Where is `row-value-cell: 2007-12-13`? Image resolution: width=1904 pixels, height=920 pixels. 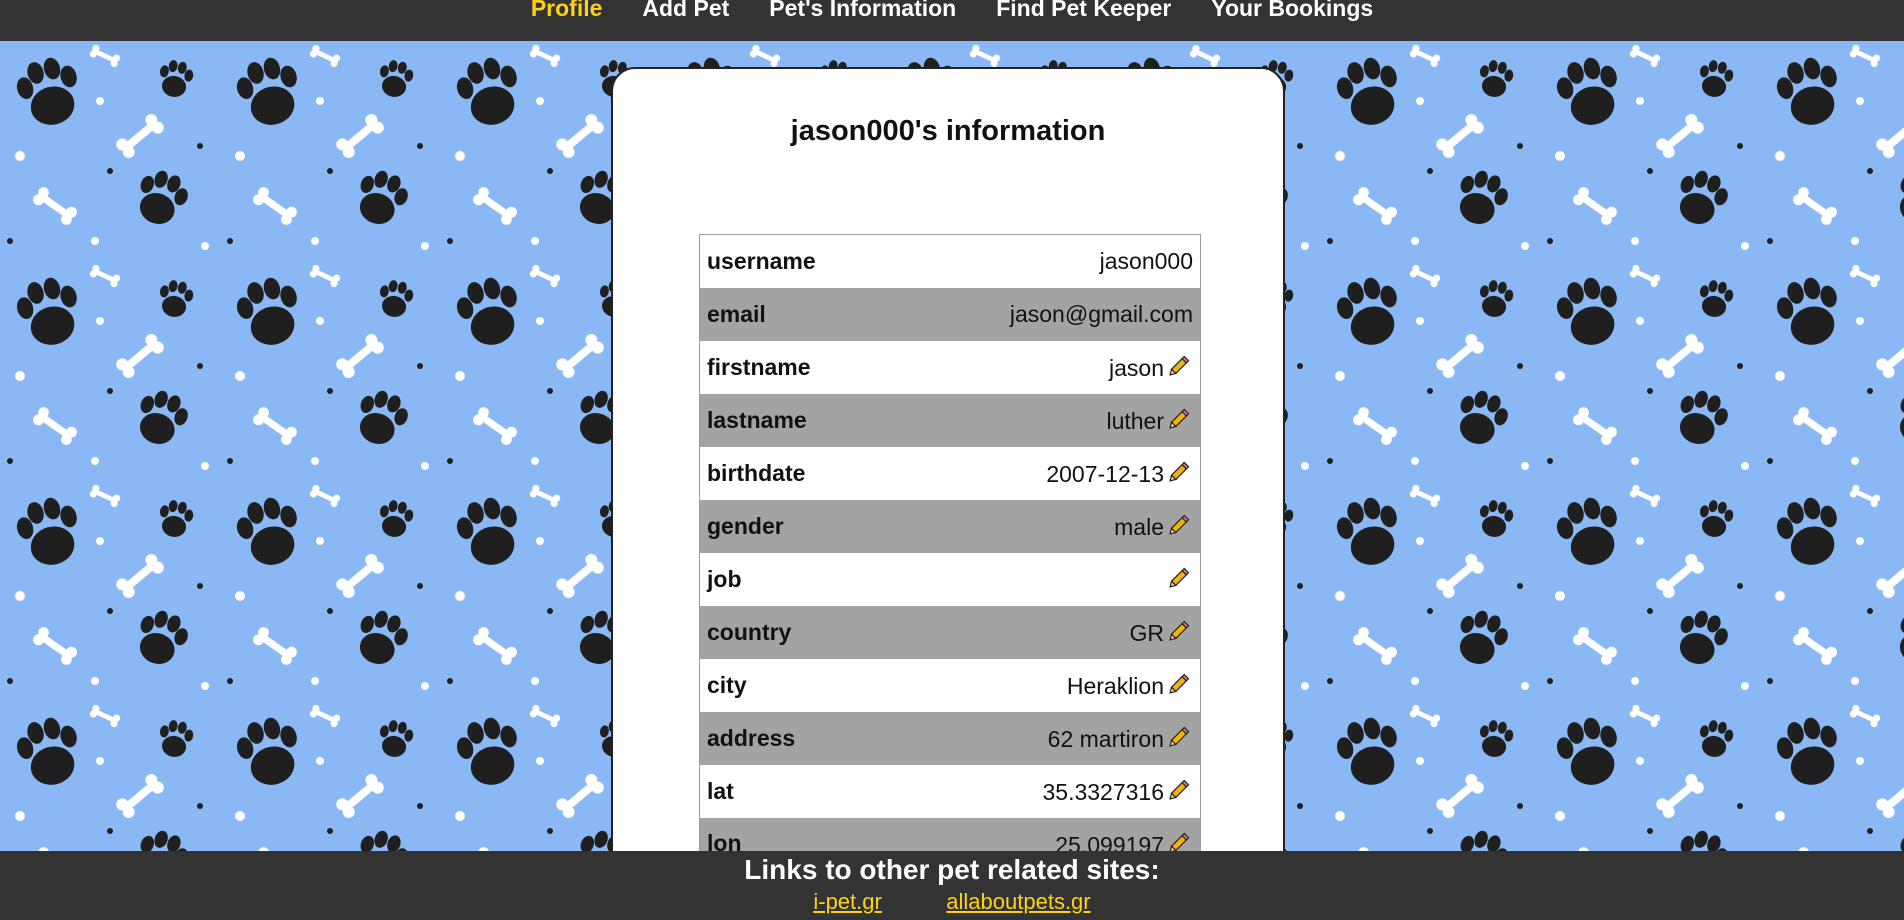
row-value-cell: 2007-12-13 is located at coordinates (1046, 473).